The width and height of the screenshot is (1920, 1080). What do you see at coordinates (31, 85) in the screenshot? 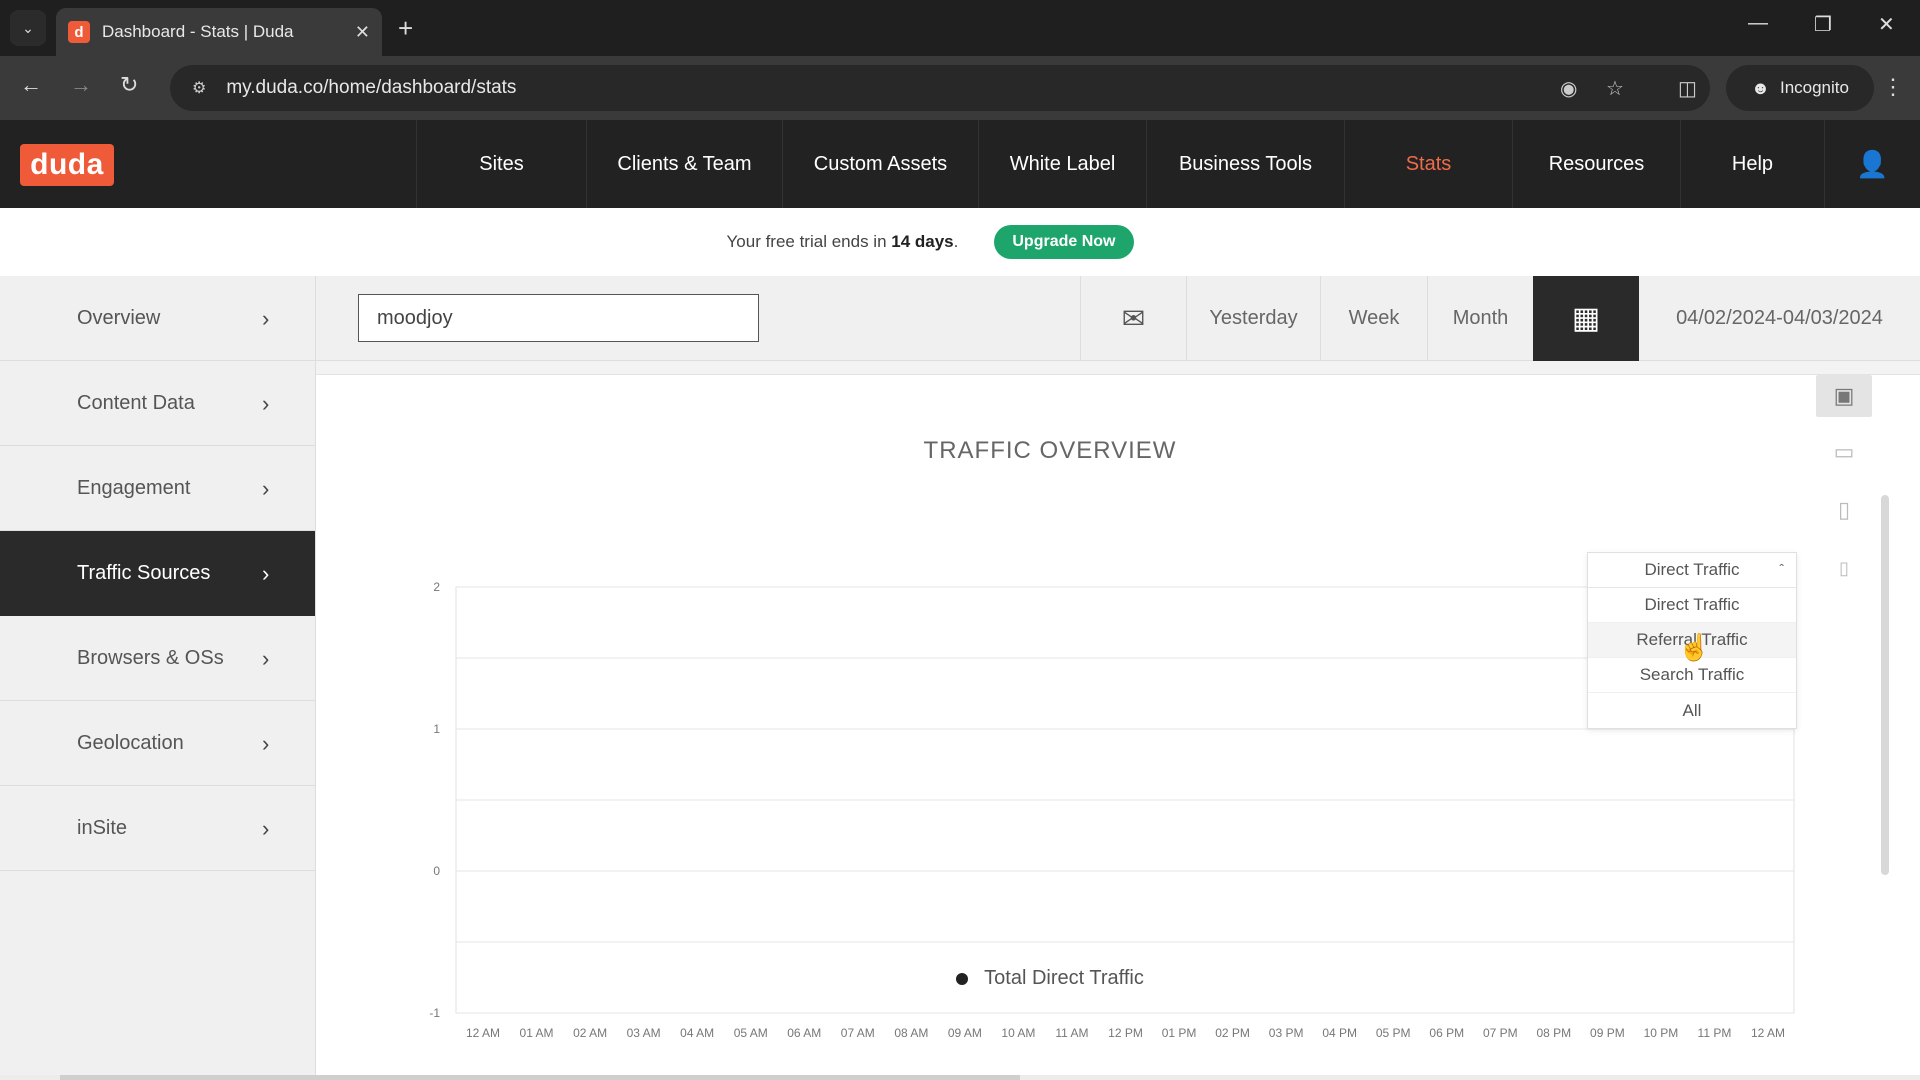
I see `back-arrow-icon: ←` at bounding box center [31, 85].